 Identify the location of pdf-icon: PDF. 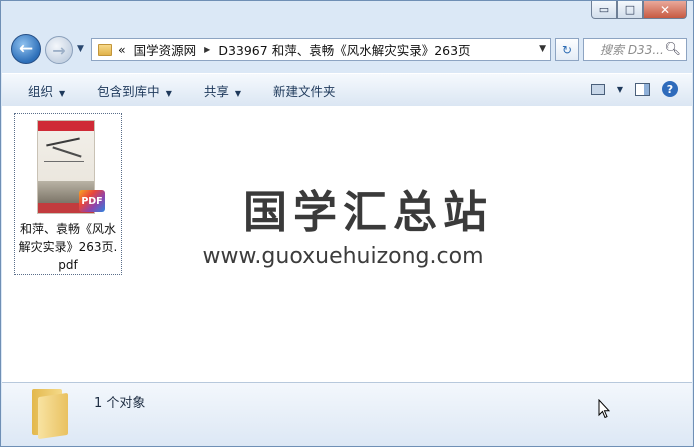
(92, 201).